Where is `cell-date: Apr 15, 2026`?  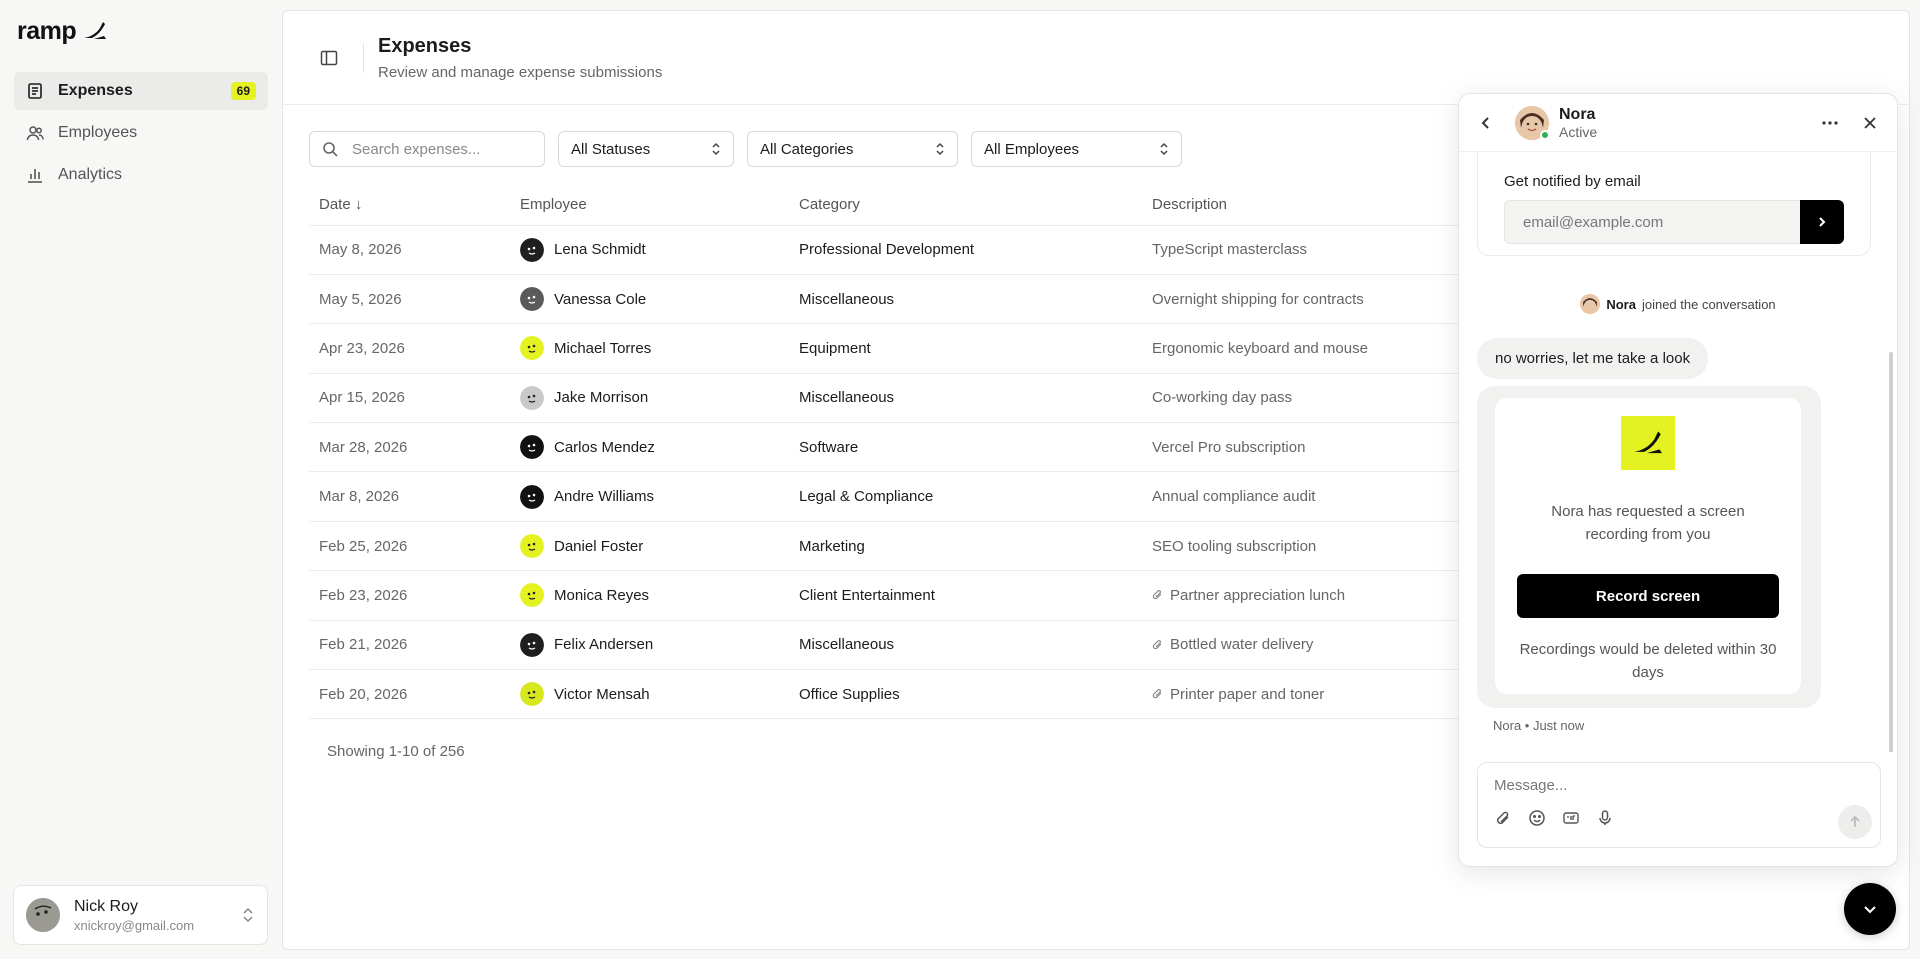
cell-date: Apr 15, 2026 is located at coordinates (409, 398).